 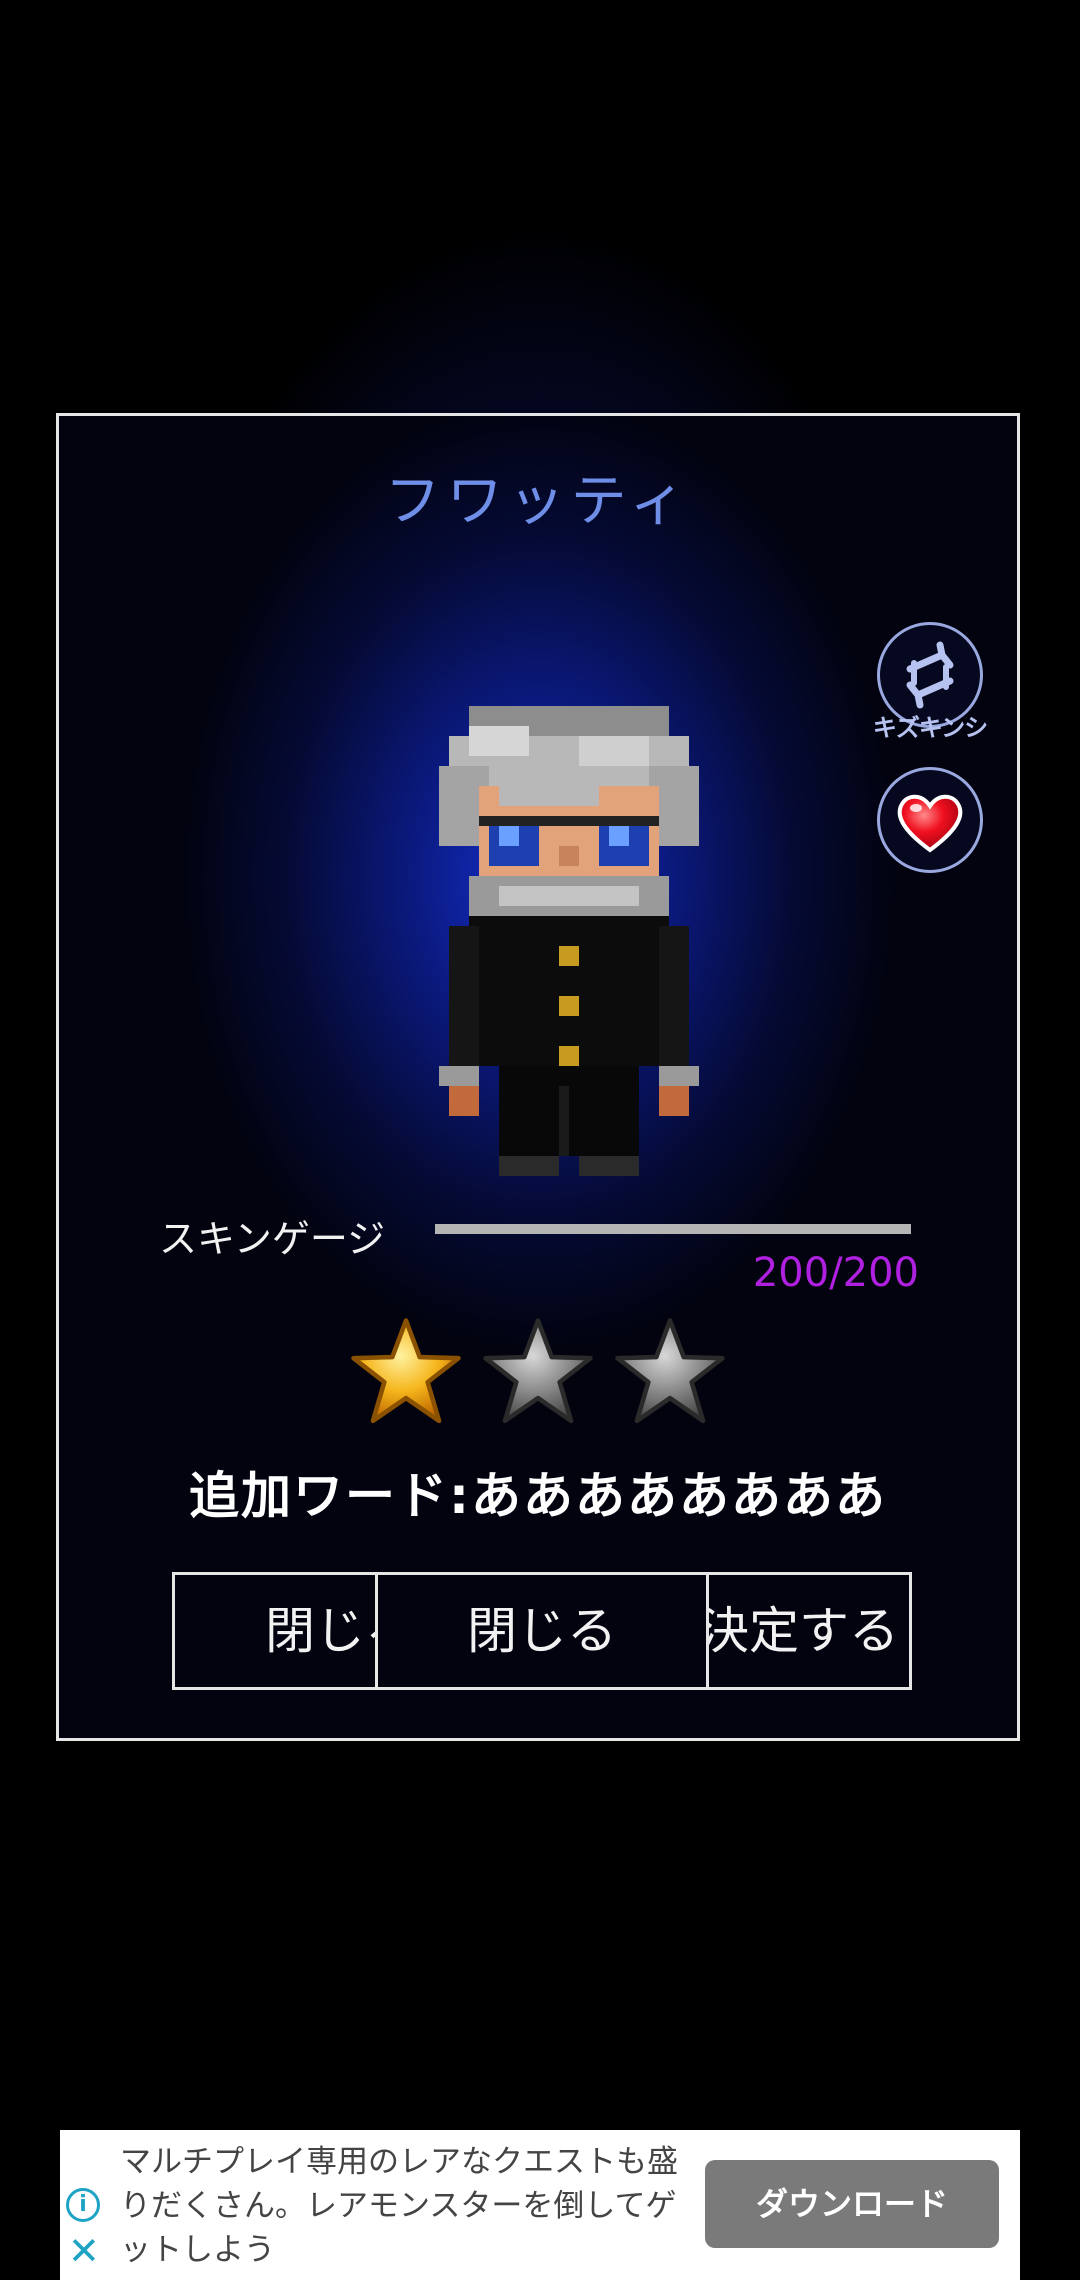 What do you see at coordinates (538, 501) in the screenshot?
I see `character-name: フワッティ` at bounding box center [538, 501].